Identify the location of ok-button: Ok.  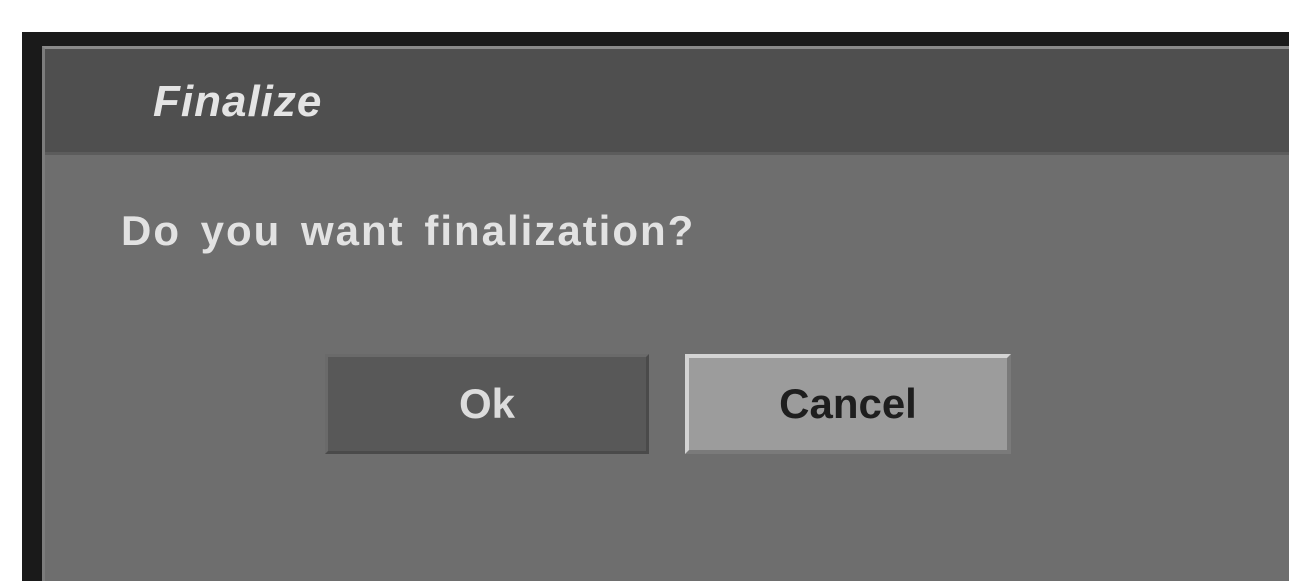
(487, 404).